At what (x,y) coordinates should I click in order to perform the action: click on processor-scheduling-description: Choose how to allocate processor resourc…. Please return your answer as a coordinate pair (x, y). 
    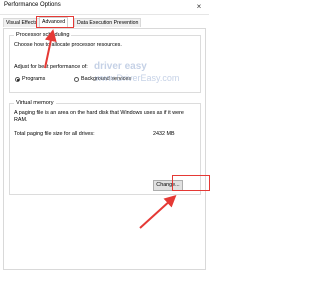
    Looking at the image, I should click on (68, 45).